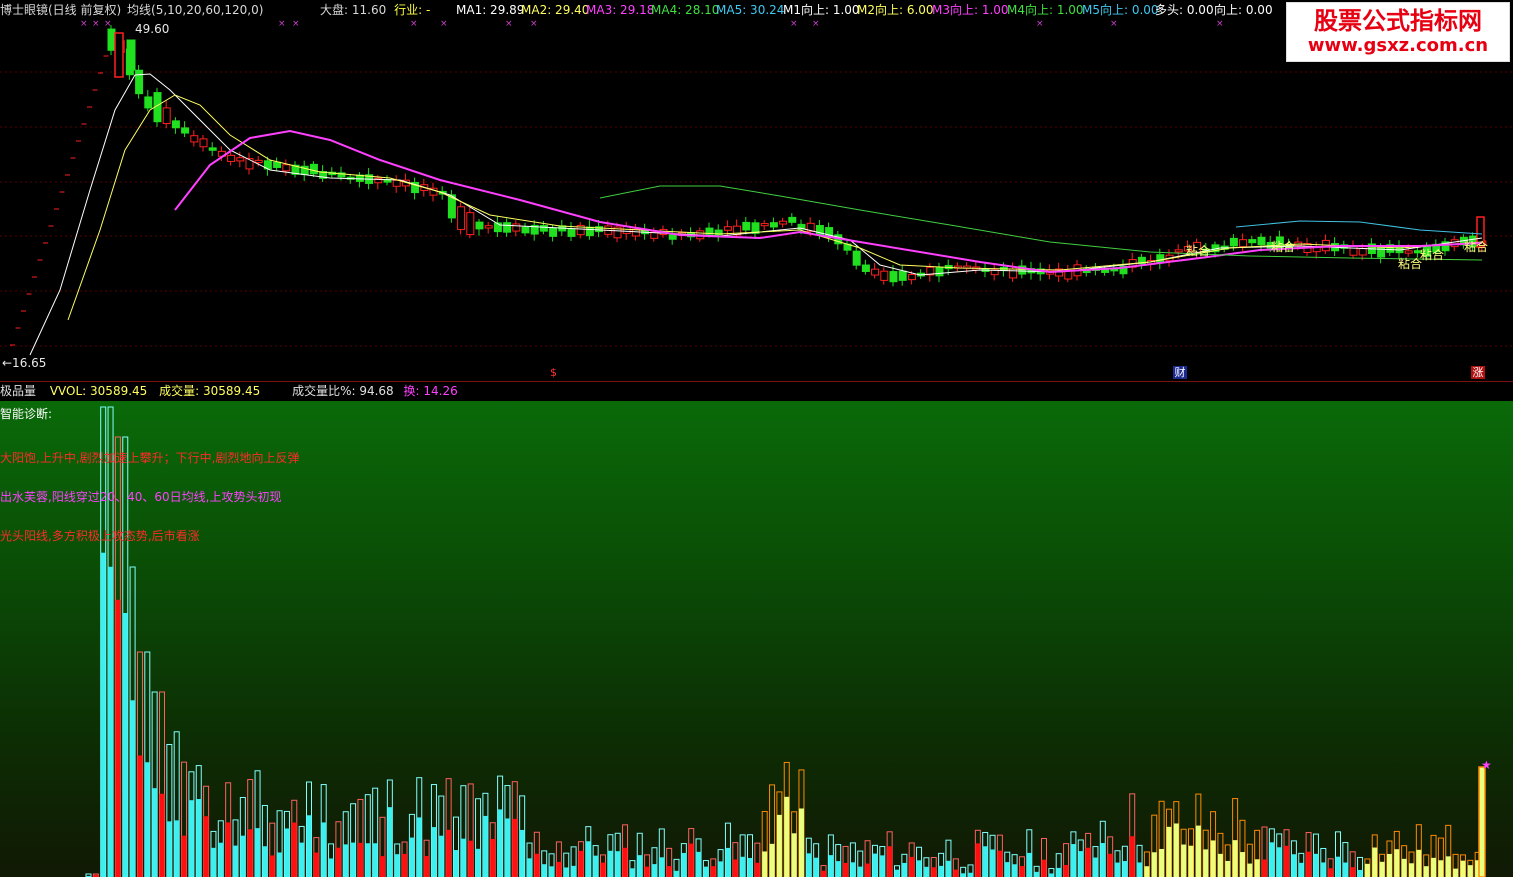 This screenshot has width=1513, height=877. I want to click on watermark-title: 股票公式指标网, so click(1398, 21).